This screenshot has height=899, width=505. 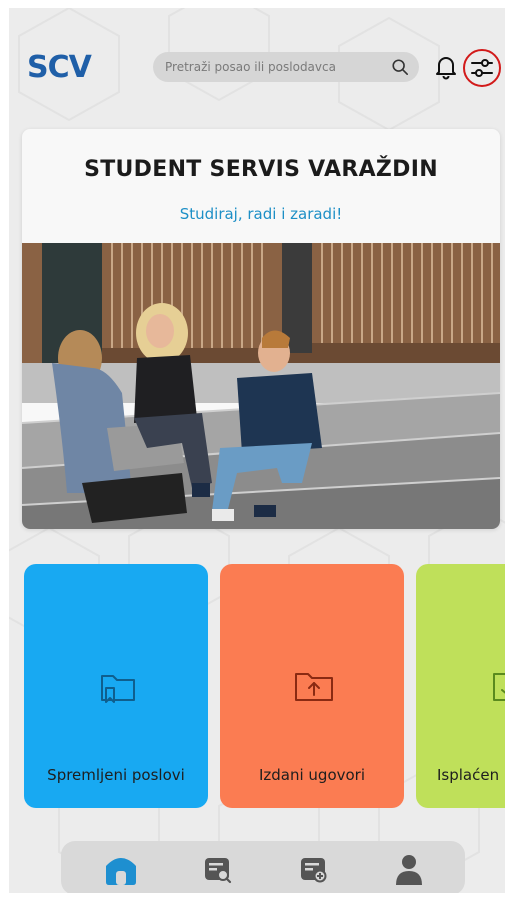 I want to click on search-bar, so click(x=286, y=67).